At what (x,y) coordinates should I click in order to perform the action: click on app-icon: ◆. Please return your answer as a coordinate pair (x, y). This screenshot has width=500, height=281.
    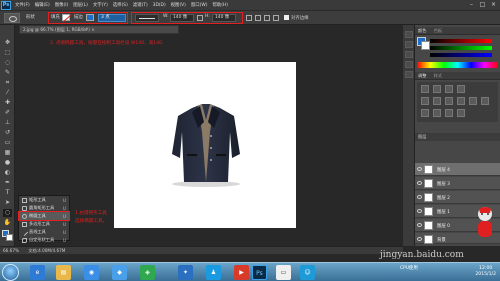
    Looking at the image, I should click on (119, 272).